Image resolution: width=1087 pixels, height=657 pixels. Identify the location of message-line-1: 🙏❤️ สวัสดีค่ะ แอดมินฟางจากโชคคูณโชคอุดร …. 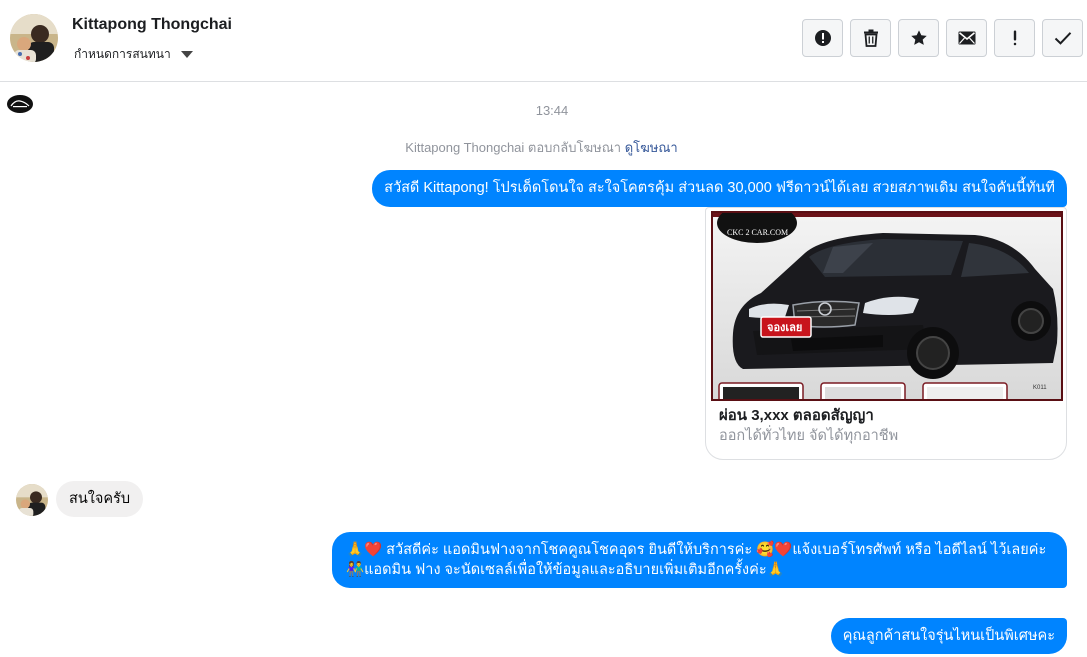
(700, 550).